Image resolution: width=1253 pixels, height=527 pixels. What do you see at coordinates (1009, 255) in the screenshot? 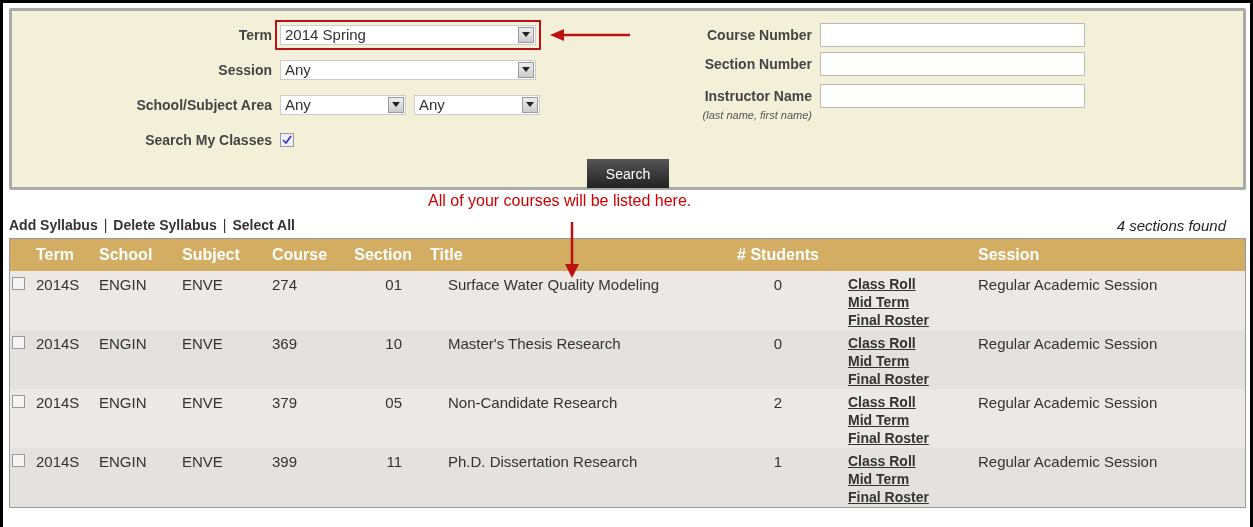
I see `column-header: Session` at bounding box center [1009, 255].